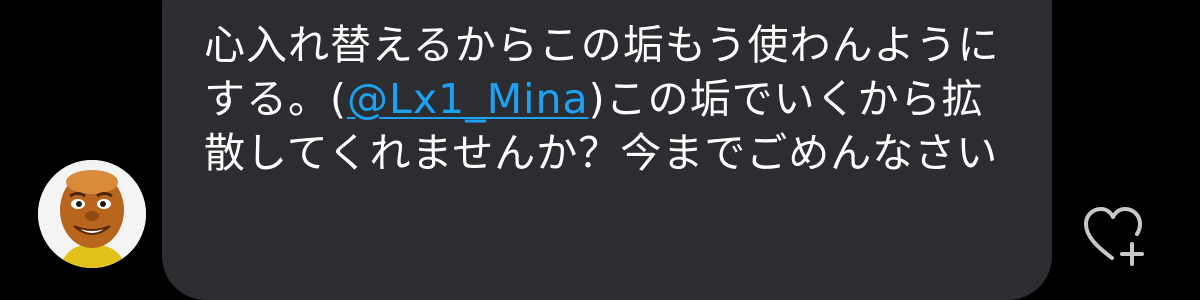  I want to click on add-reaction-button, so click(1117, 237).